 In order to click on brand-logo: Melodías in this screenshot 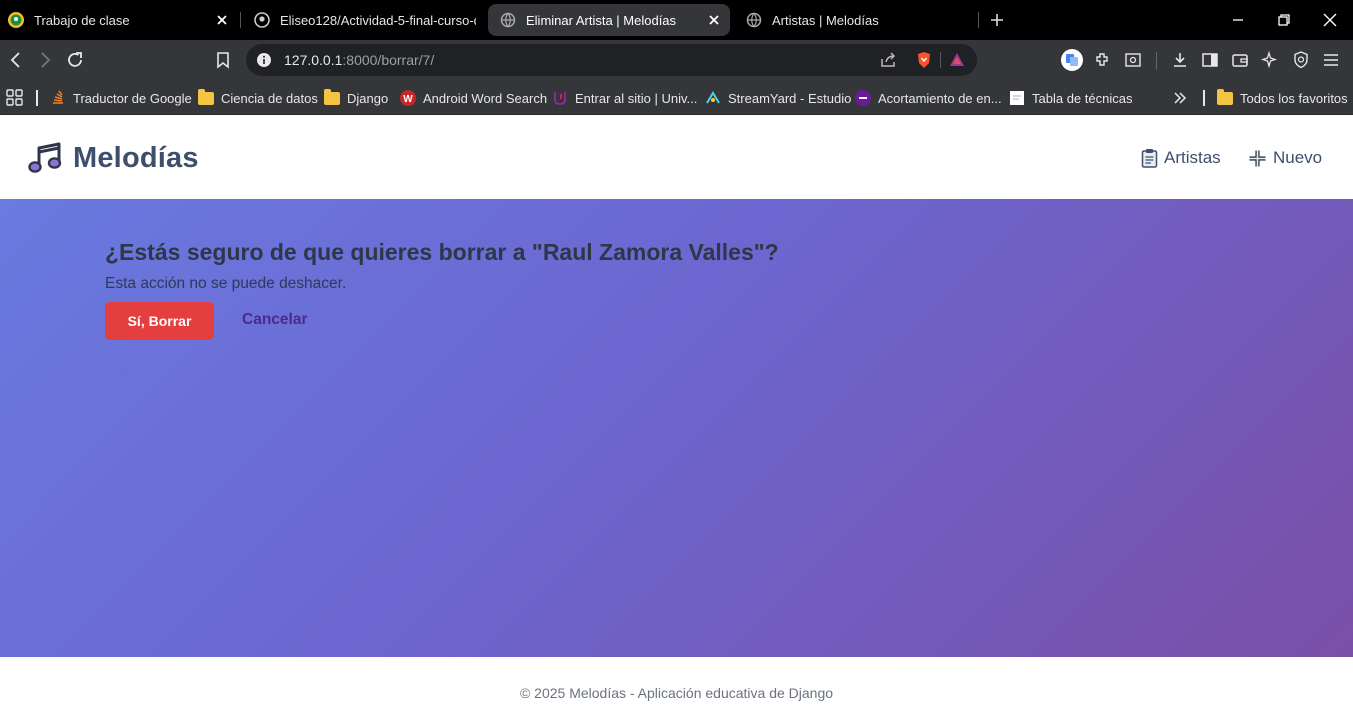, I will do `click(113, 158)`.